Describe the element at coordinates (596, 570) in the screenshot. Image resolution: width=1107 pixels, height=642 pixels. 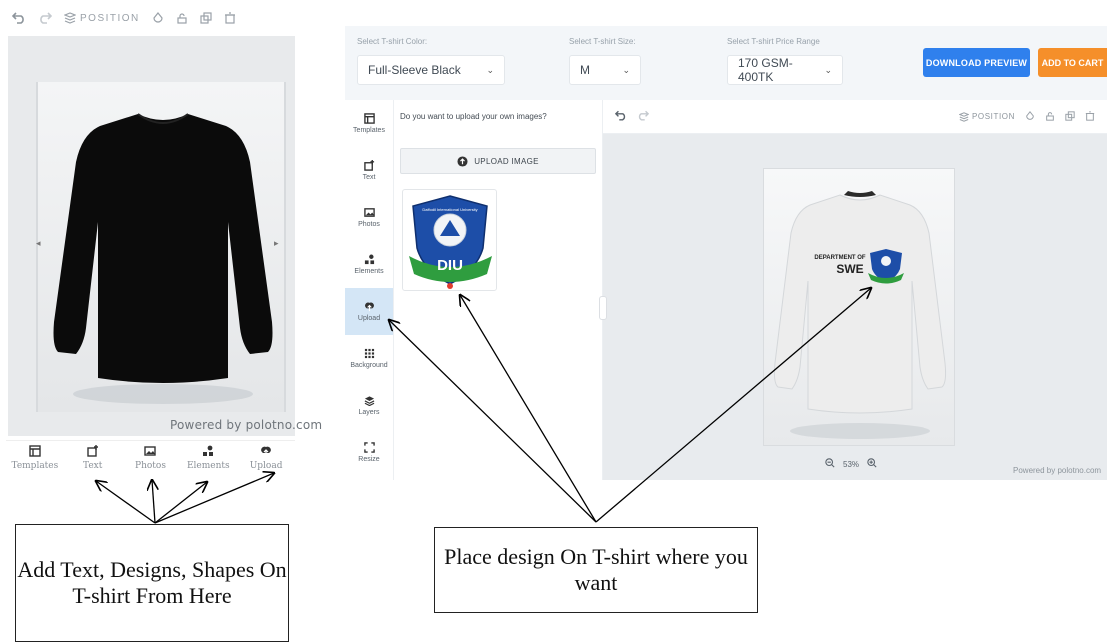
I see `callout-place-design: Place design On T-shirt where you want` at that location.